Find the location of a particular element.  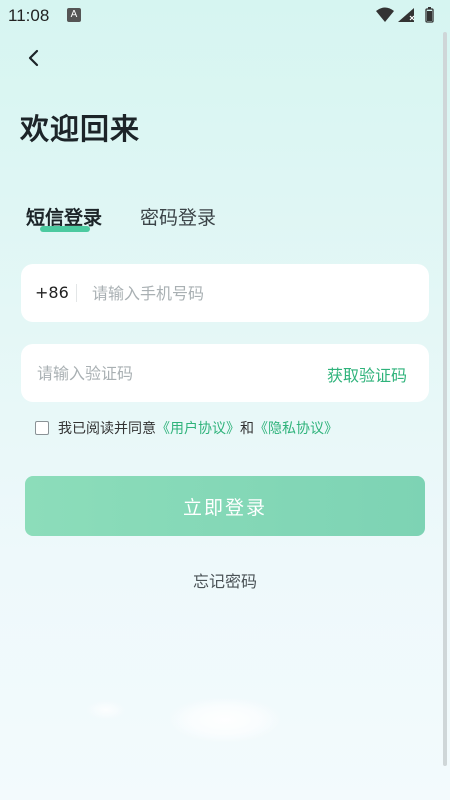

forgot-password-link: 忘记密码 is located at coordinates (225, 580).